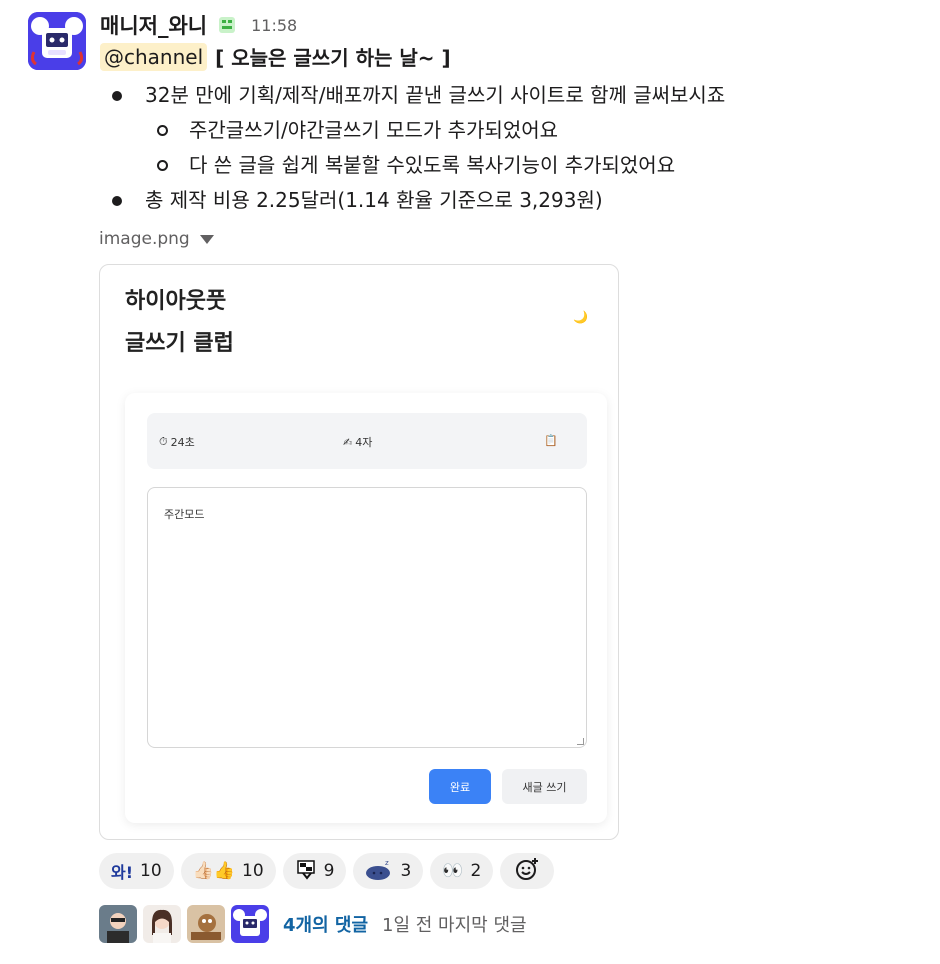  I want to click on message-header: 매니저_와니 11:58, so click(198, 25).